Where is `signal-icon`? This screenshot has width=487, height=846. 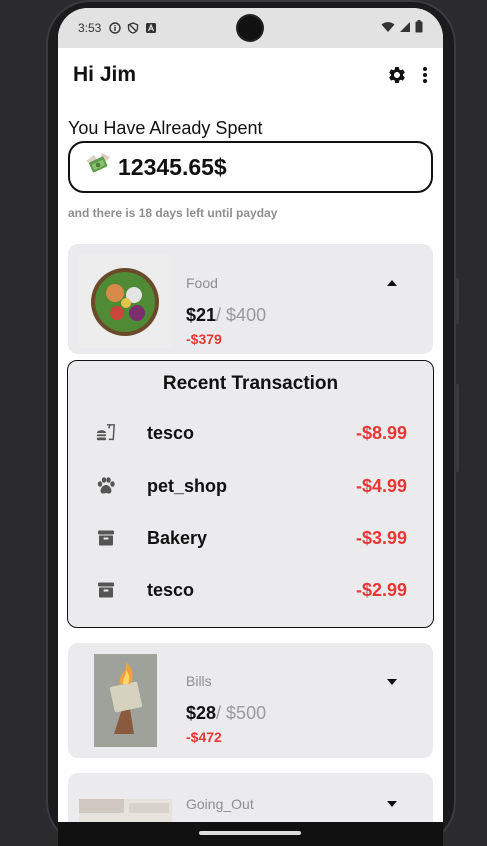 signal-icon is located at coordinates (405, 28).